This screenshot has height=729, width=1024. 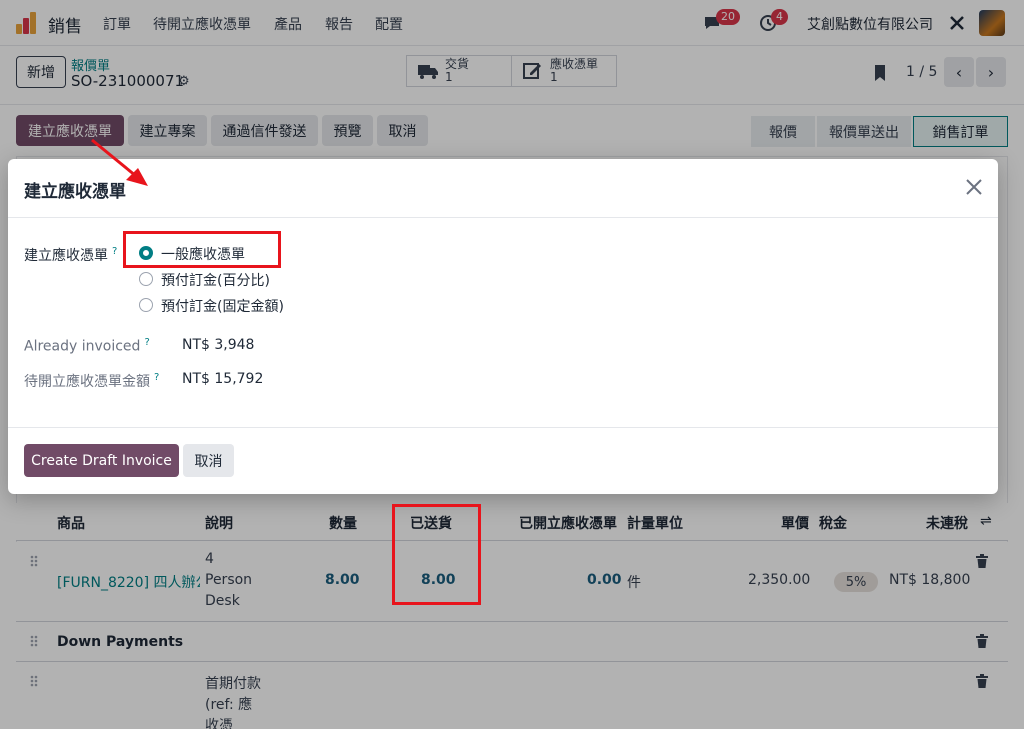 What do you see at coordinates (82, 346) in the screenshot?
I see `already-invoiced-label-text: Already invoiced` at bounding box center [82, 346].